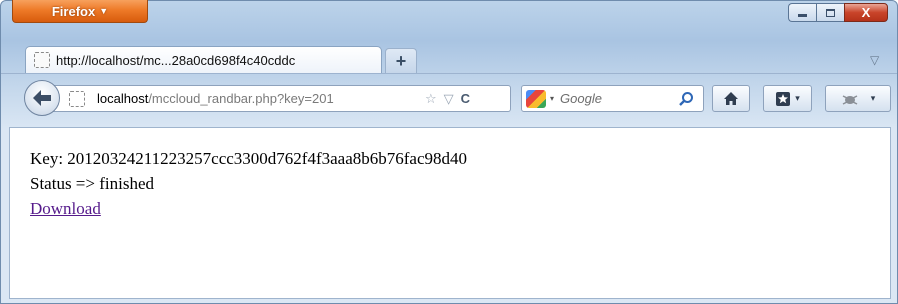 This screenshot has height=304, width=898. What do you see at coordinates (850, 99) in the screenshot?
I see `addon-bug-icon` at bounding box center [850, 99].